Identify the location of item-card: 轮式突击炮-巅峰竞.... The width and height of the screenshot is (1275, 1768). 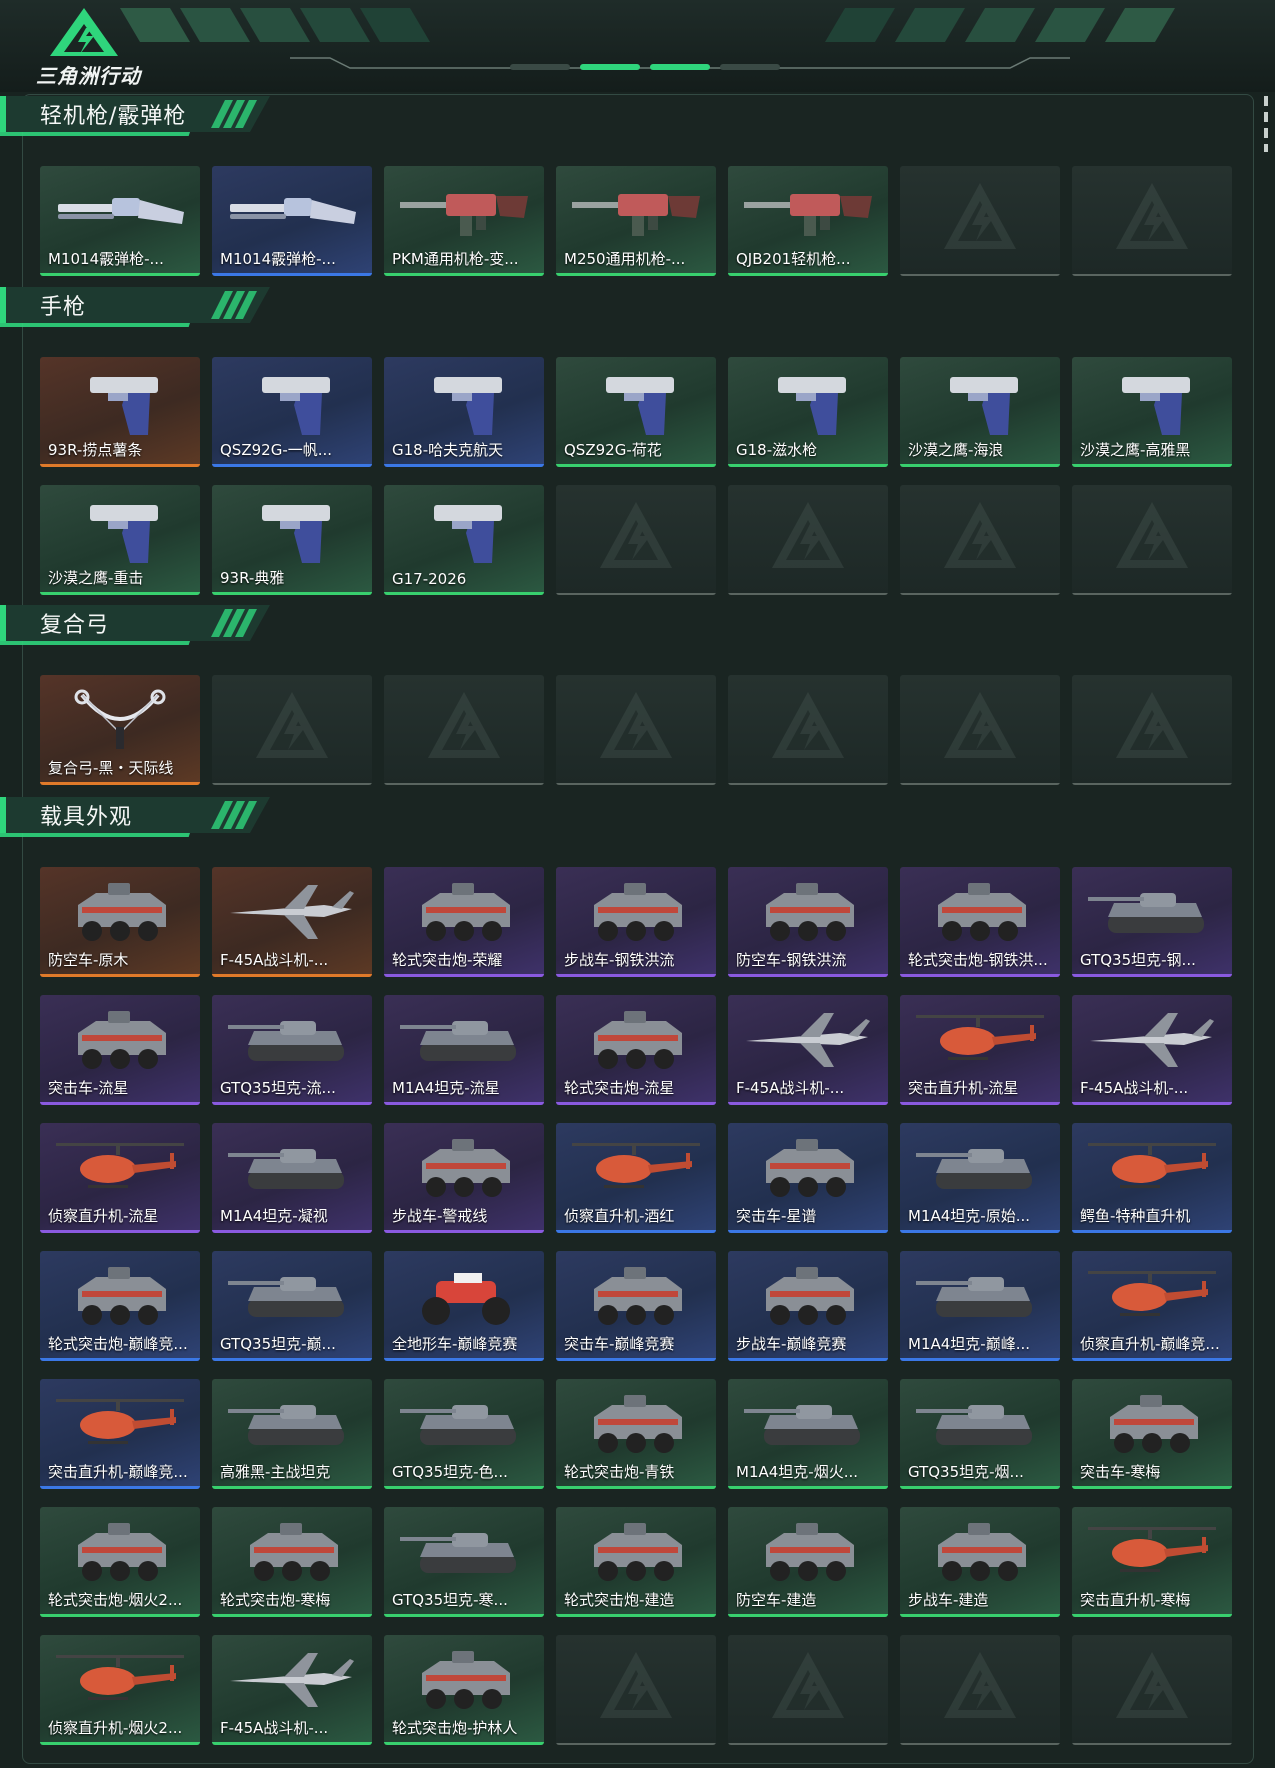
(120, 1306).